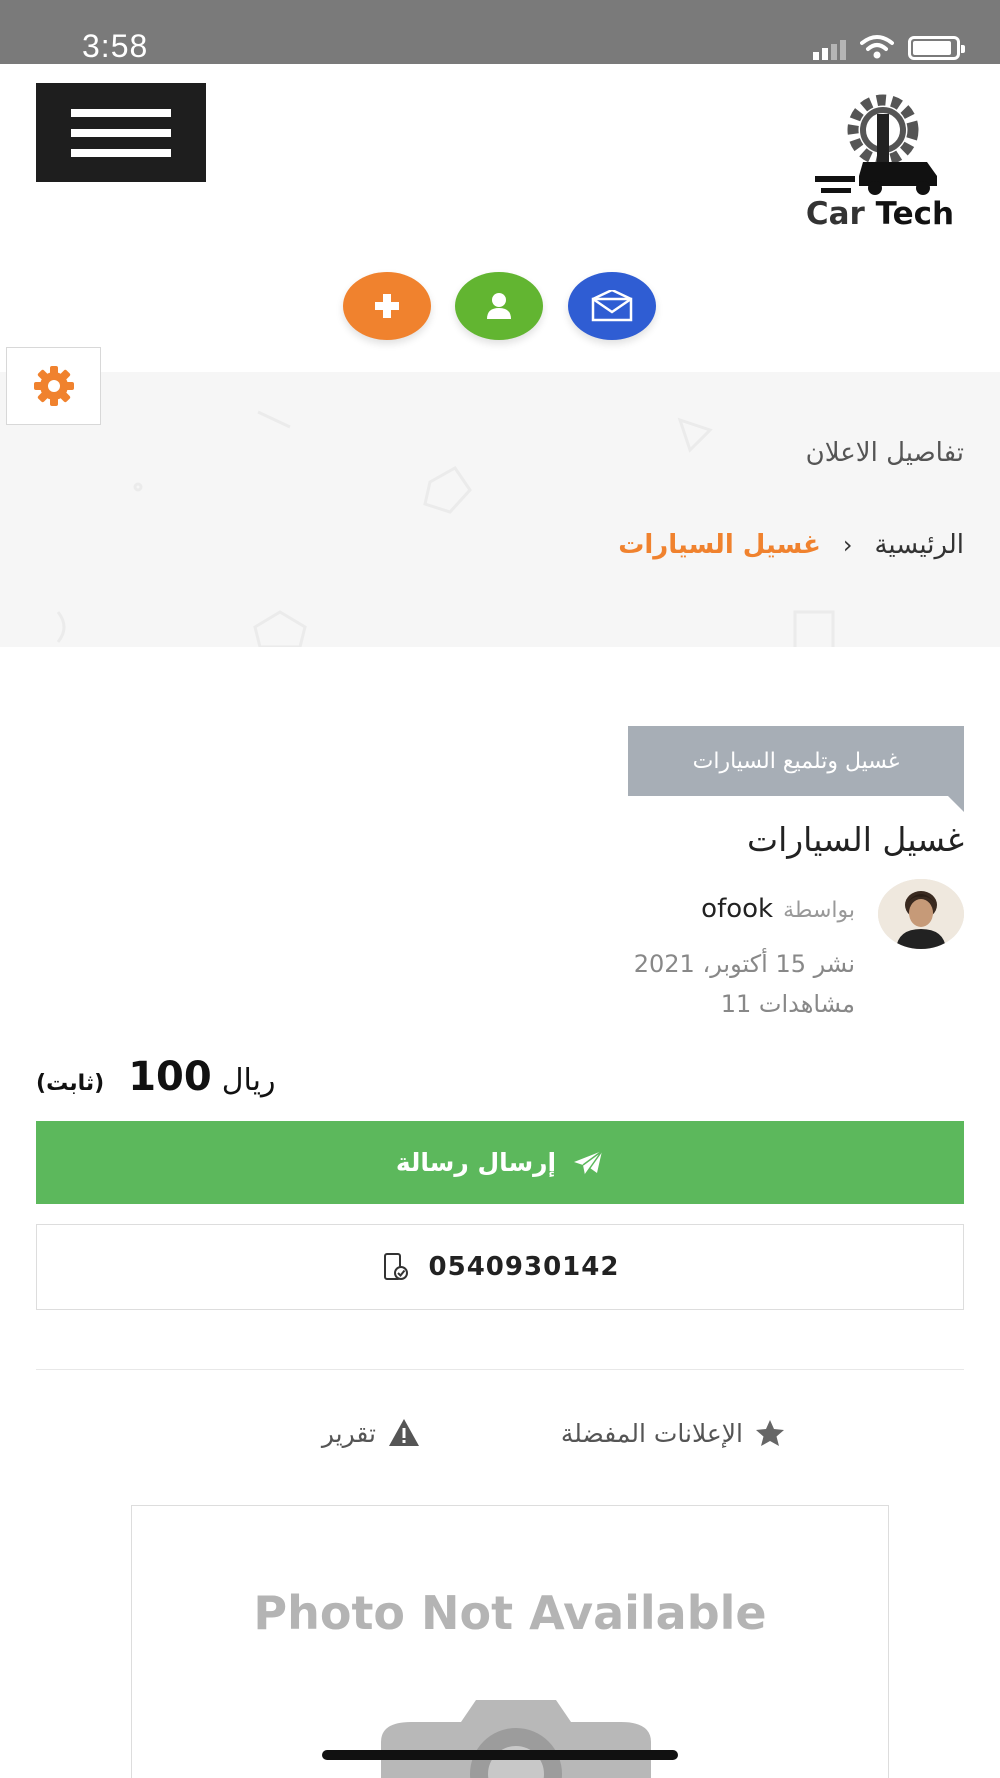  I want to click on home-indicator, so click(500, 1755).